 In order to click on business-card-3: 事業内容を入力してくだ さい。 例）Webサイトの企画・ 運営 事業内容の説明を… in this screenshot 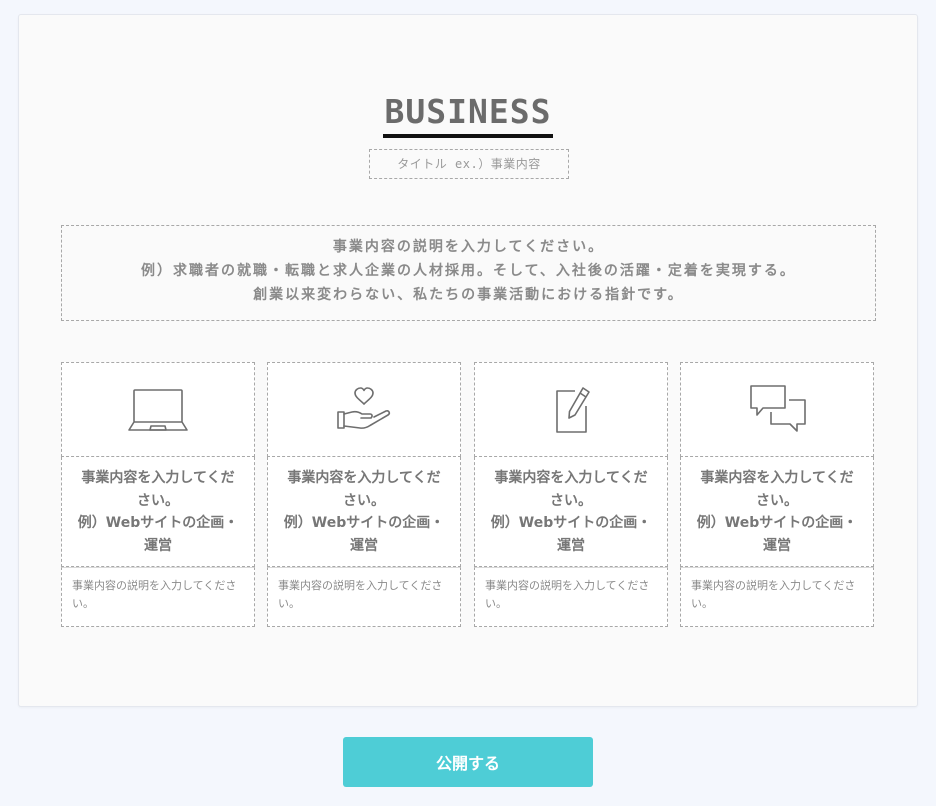, I will do `click(571, 494)`.